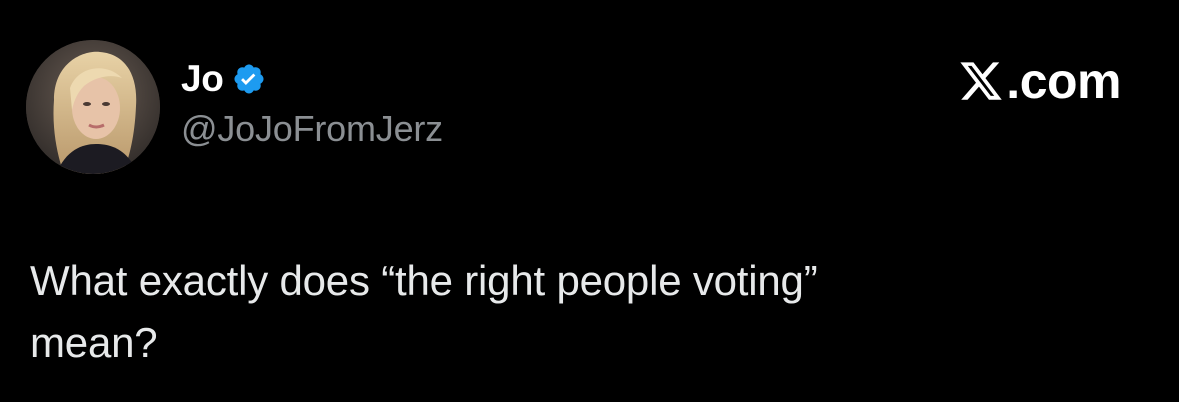 This screenshot has width=1179, height=402. Describe the element at coordinates (312, 79) in the screenshot. I see `name-row: Jo` at that location.